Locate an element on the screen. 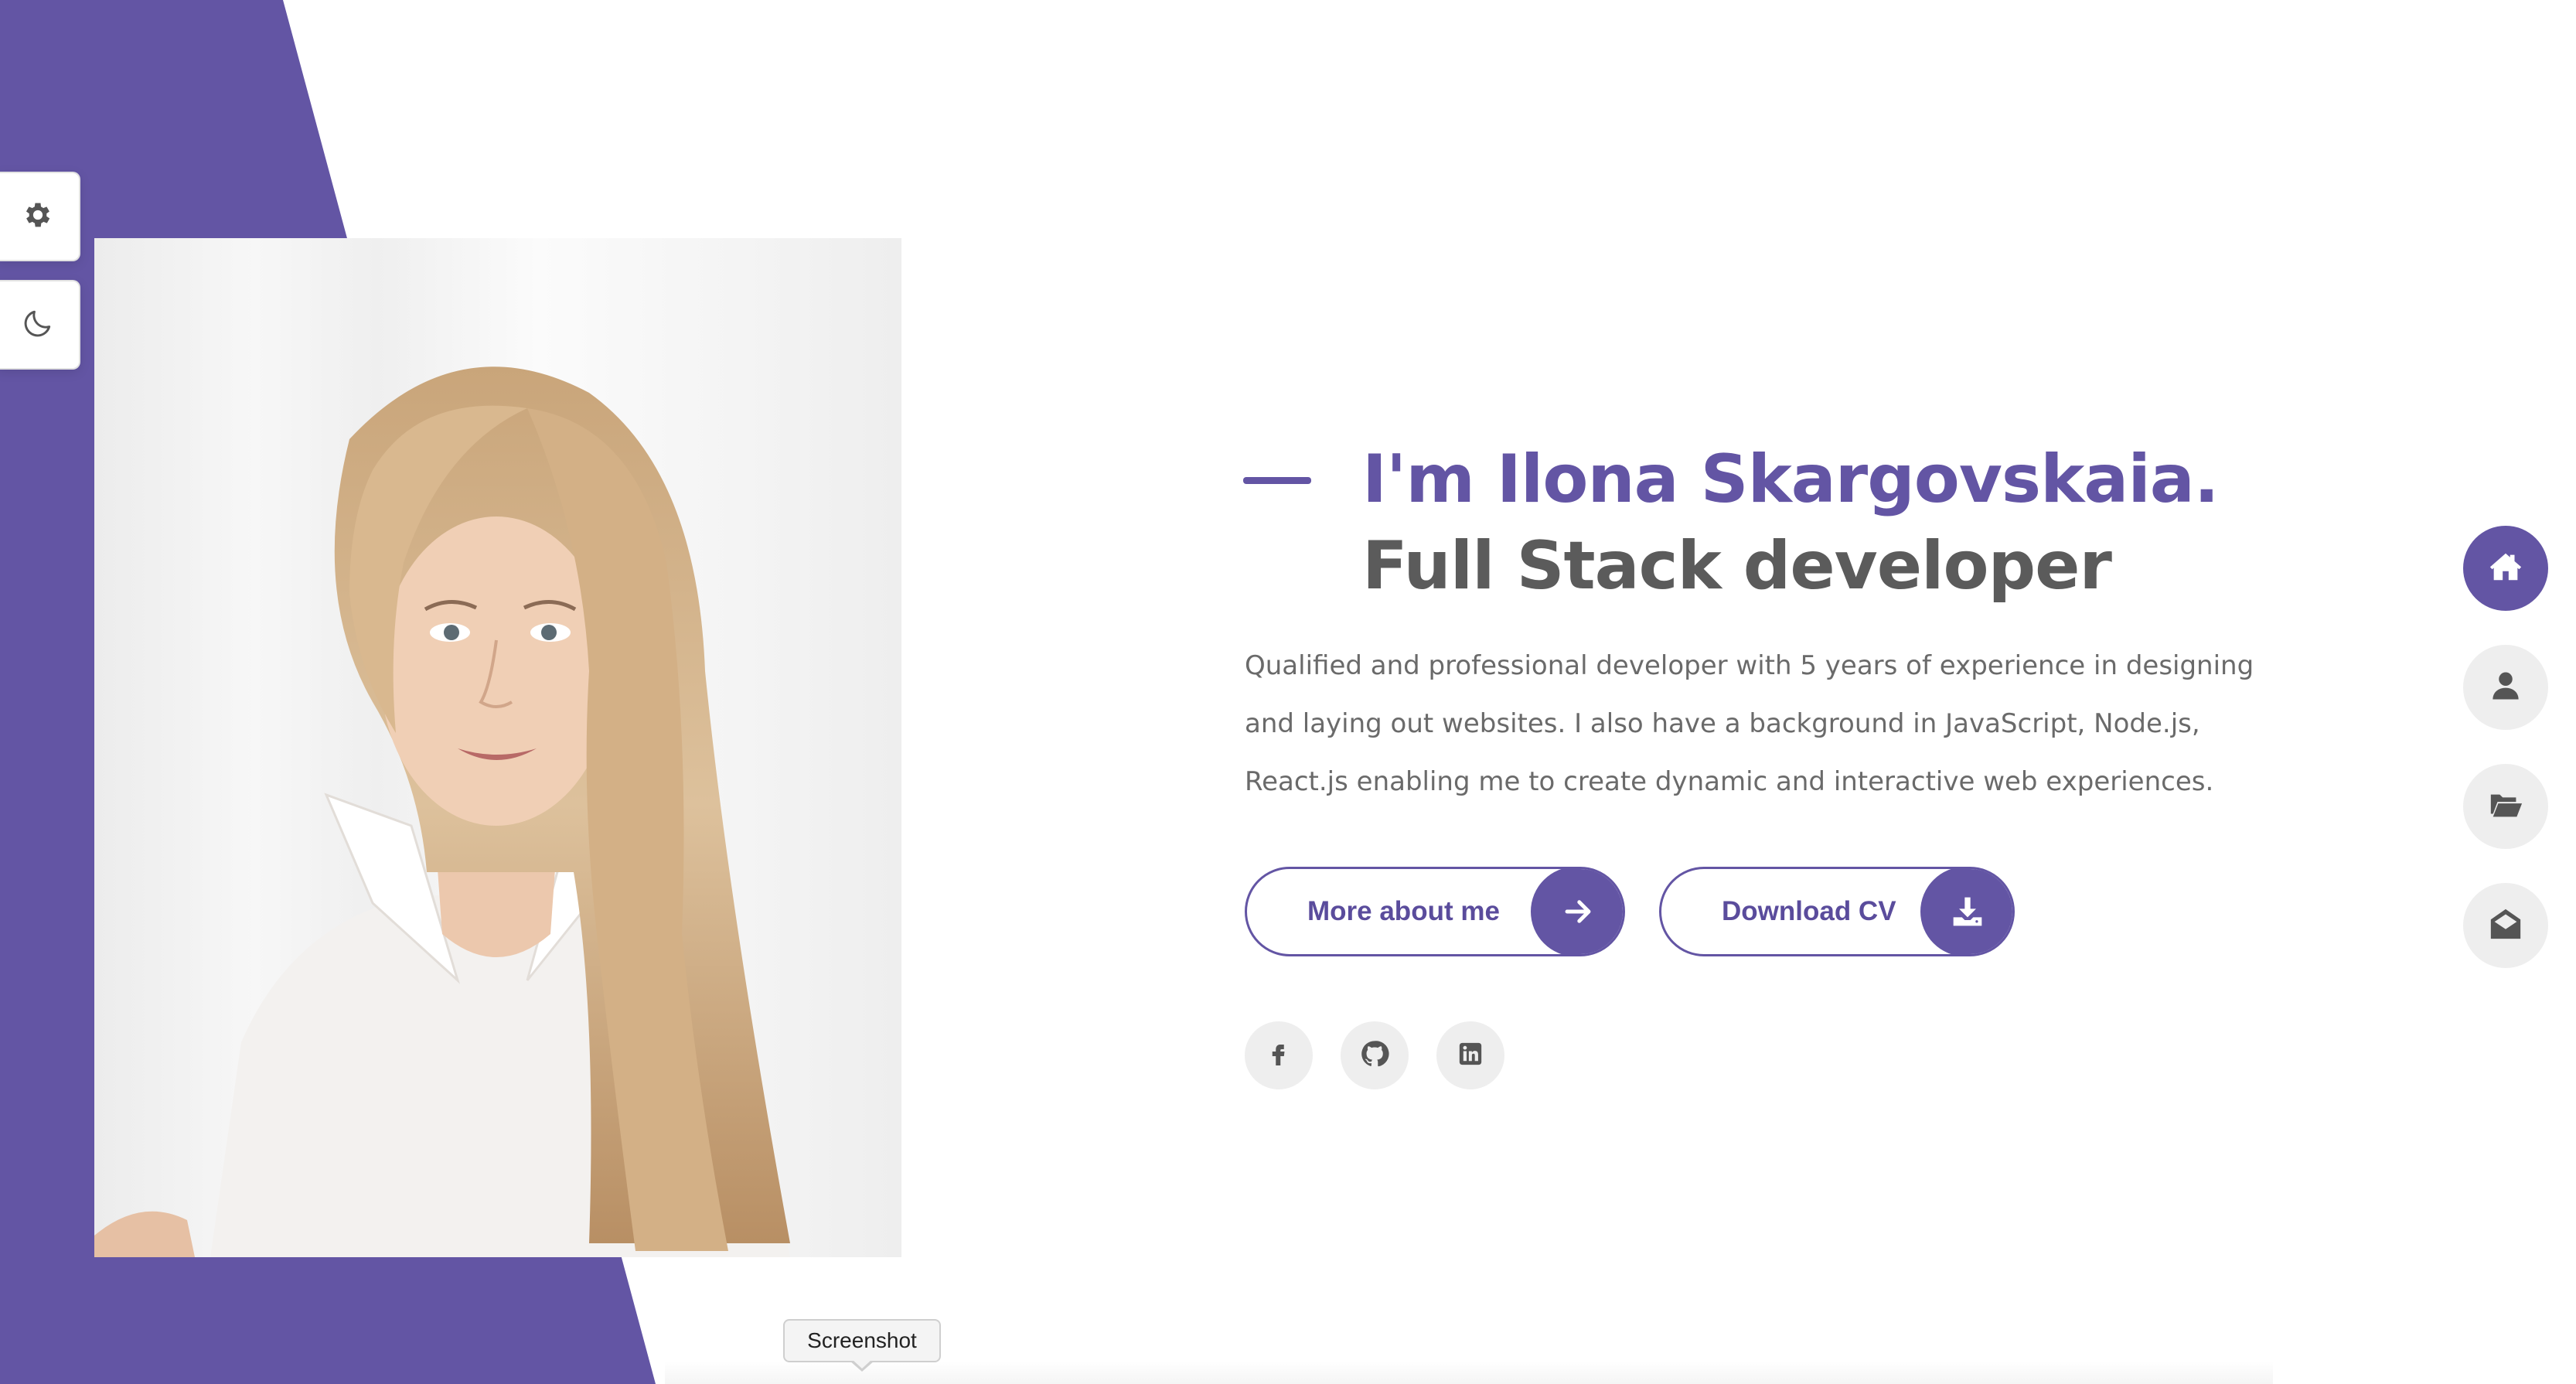 The width and height of the screenshot is (2576, 1384). linkedin-link is located at coordinates (1470, 1055).